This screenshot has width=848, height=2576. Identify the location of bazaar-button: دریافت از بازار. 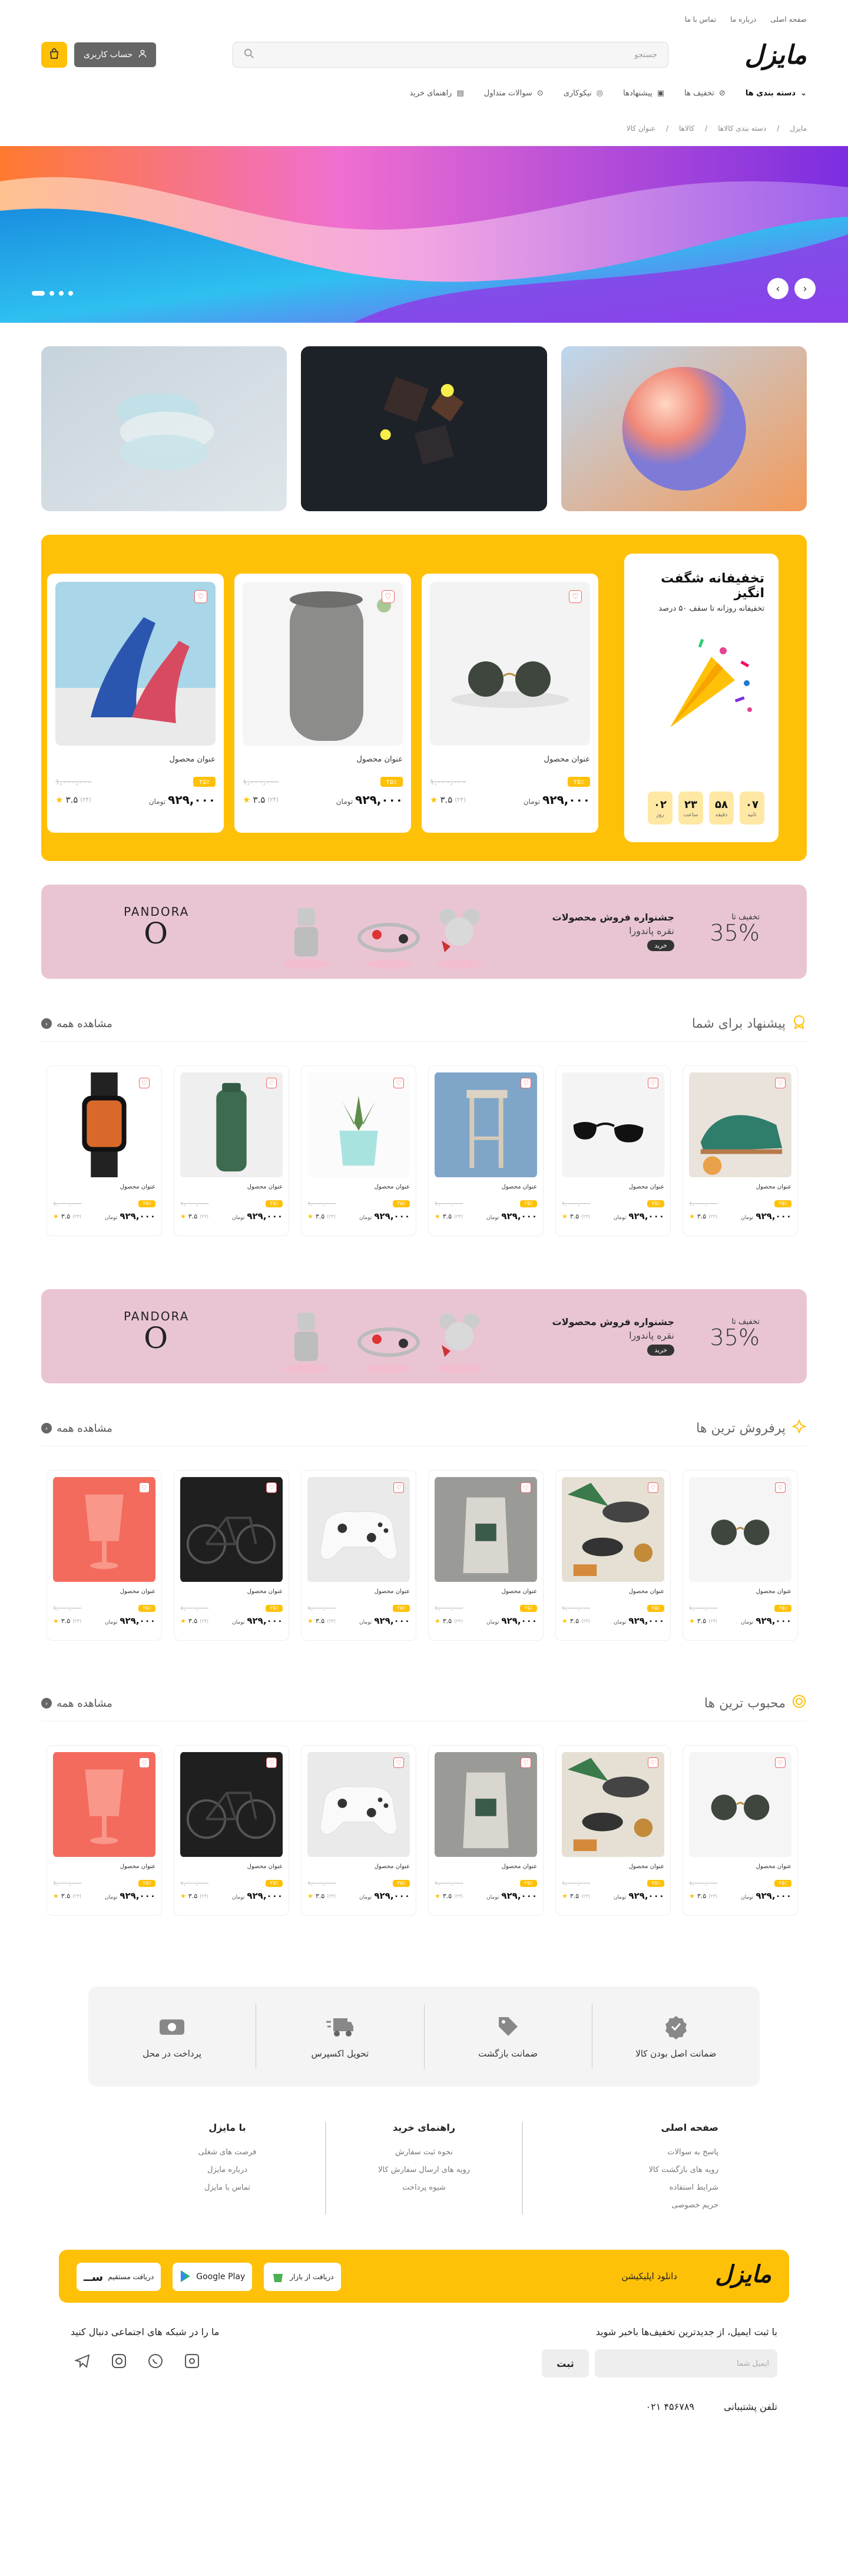
(302, 2277).